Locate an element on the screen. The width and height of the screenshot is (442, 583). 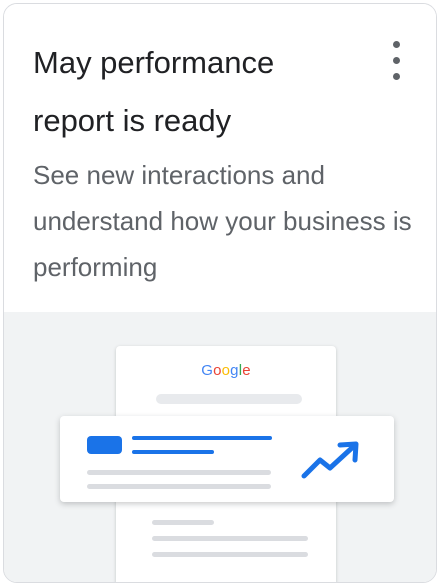
card-title: May performance report is ready is located at coordinates (154, 91).